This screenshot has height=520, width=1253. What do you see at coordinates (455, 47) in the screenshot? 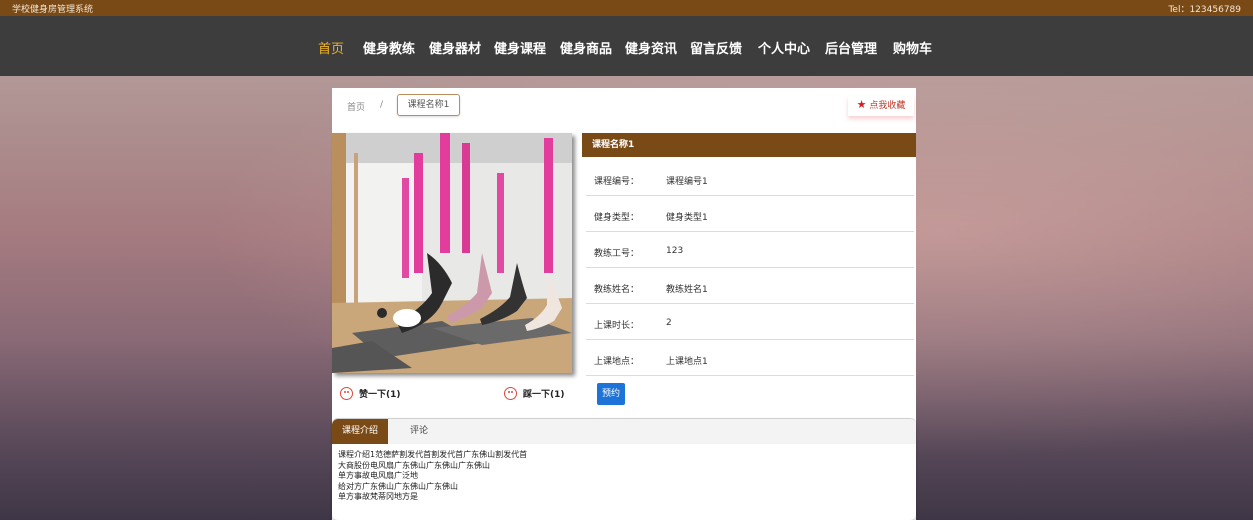
I see `nav-item-equipment: 健身器材` at bounding box center [455, 47].